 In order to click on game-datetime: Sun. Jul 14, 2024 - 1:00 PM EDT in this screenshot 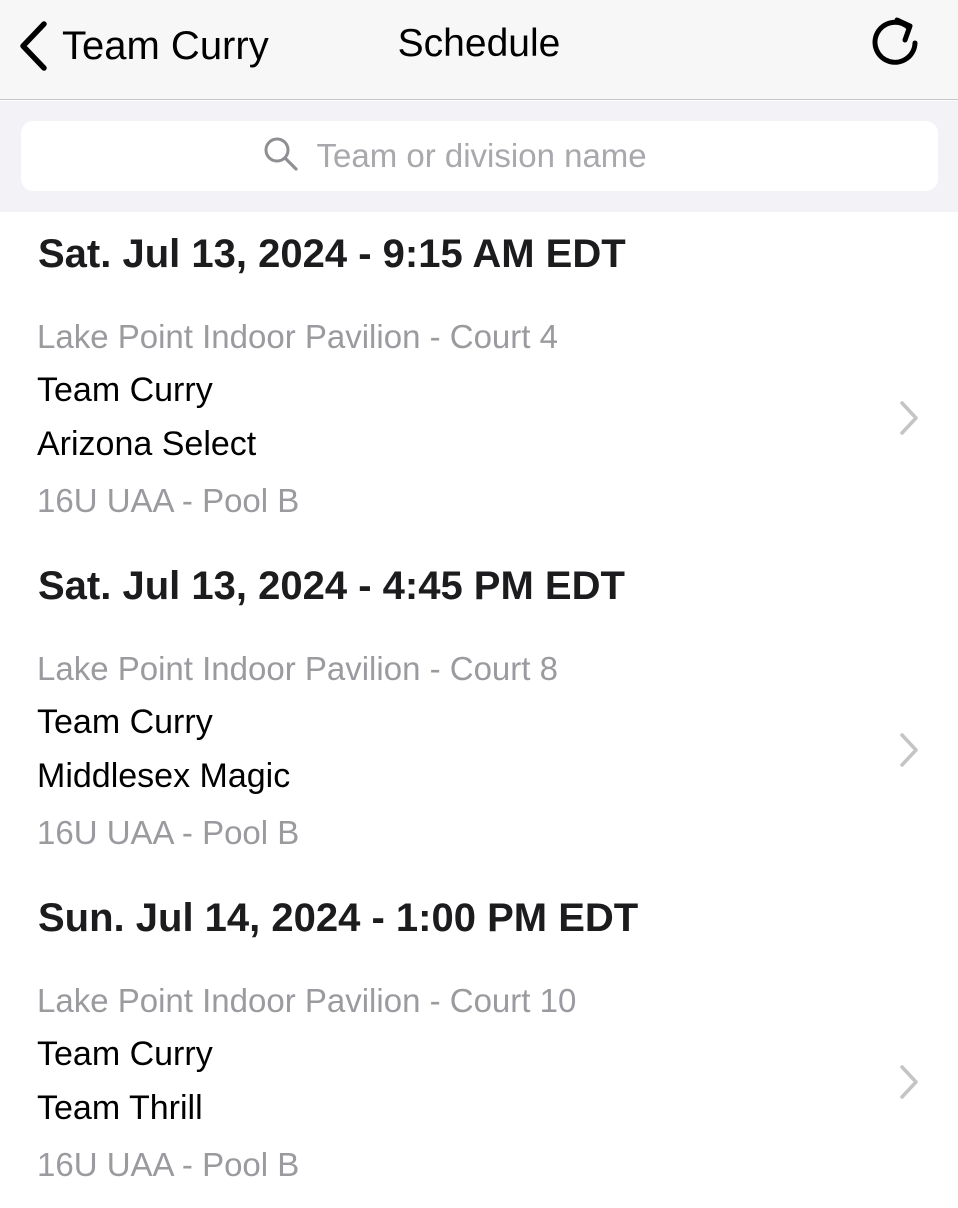, I will do `click(338, 918)`.